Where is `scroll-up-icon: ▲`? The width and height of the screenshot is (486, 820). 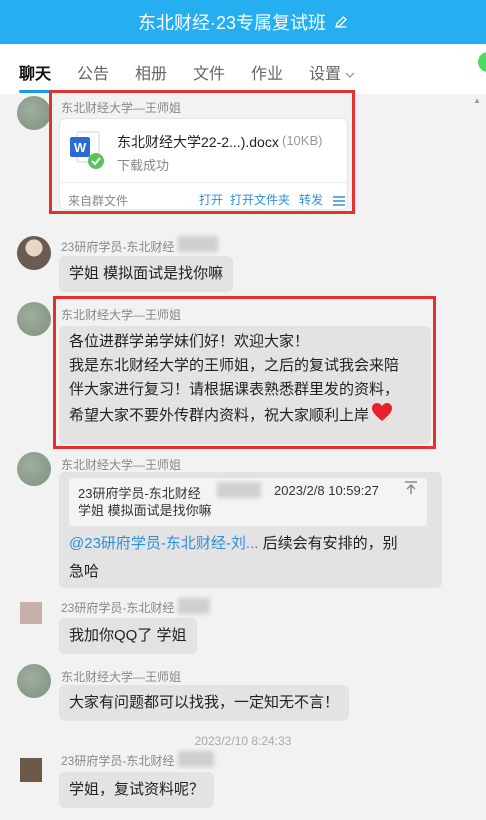
scroll-up-icon: ▲ is located at coordinates (477, 100).